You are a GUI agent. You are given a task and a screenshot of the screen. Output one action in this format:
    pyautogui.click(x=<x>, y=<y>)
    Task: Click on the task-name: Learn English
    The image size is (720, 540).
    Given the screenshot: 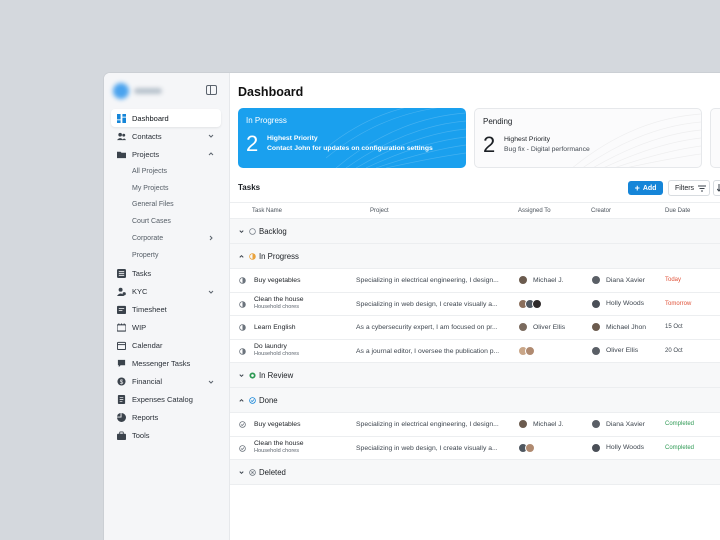 What is the action you would take?
    pyautogui.click(x=275, y=327)
    